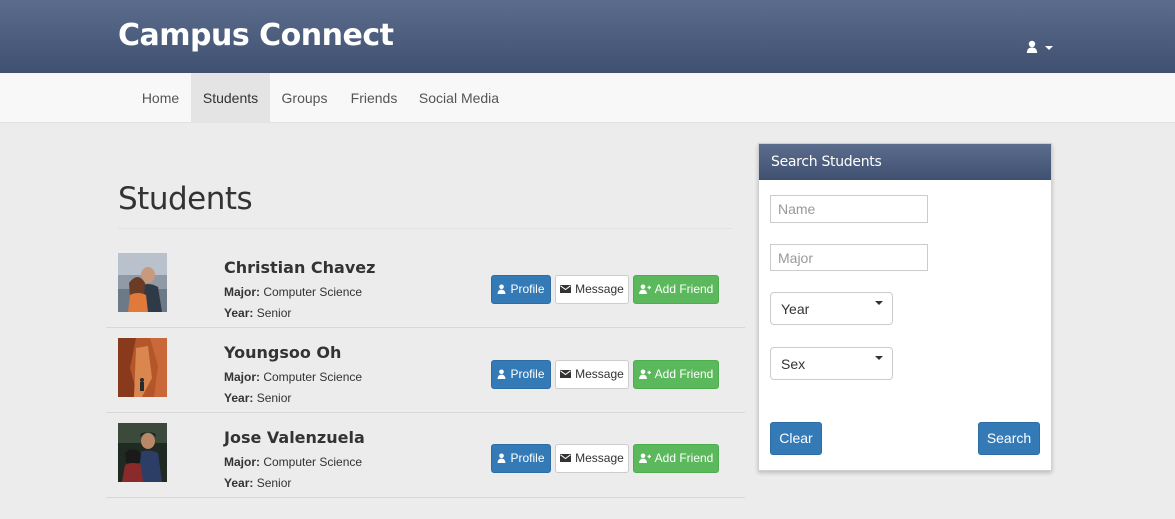 The width and height of the screenshot is (1175, 519). What do you see at coordinates (425, 228) in the screenshot?
I see `title-divider` at bounding box center [425, 228].